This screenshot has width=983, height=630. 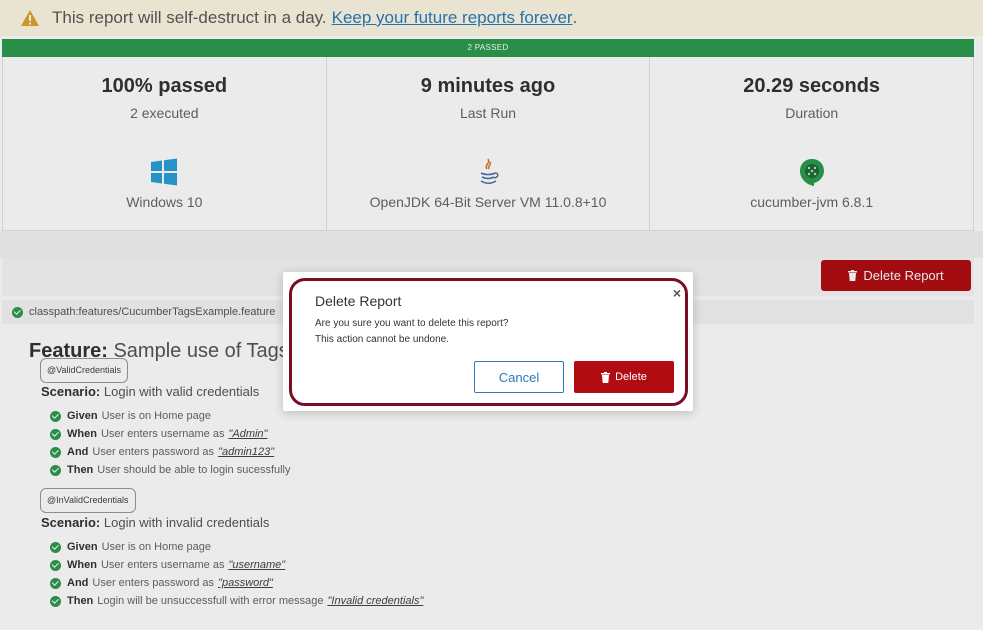 I want to click on dialog-warning: This action cannot be undone., so click(x=382, y=339).